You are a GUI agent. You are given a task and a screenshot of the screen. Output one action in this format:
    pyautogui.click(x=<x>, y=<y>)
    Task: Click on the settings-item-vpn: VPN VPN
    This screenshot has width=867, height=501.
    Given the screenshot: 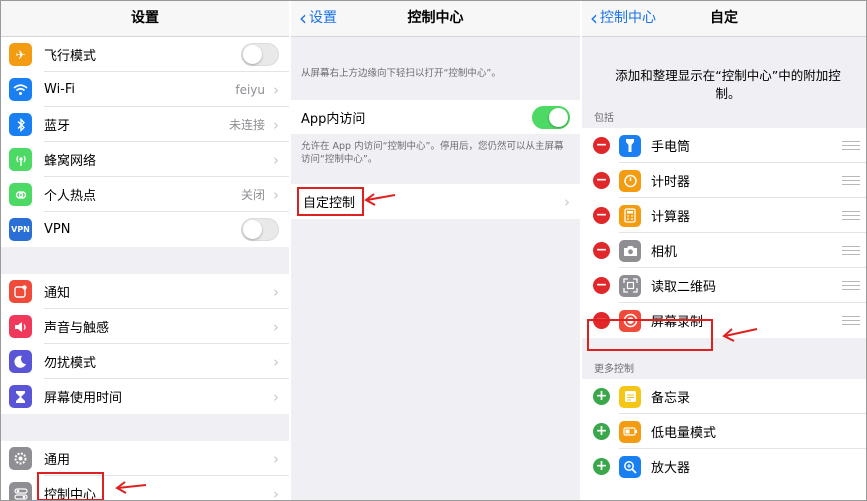 What is the action you would take?
    pyautogui.click(x=145, y=229)
    